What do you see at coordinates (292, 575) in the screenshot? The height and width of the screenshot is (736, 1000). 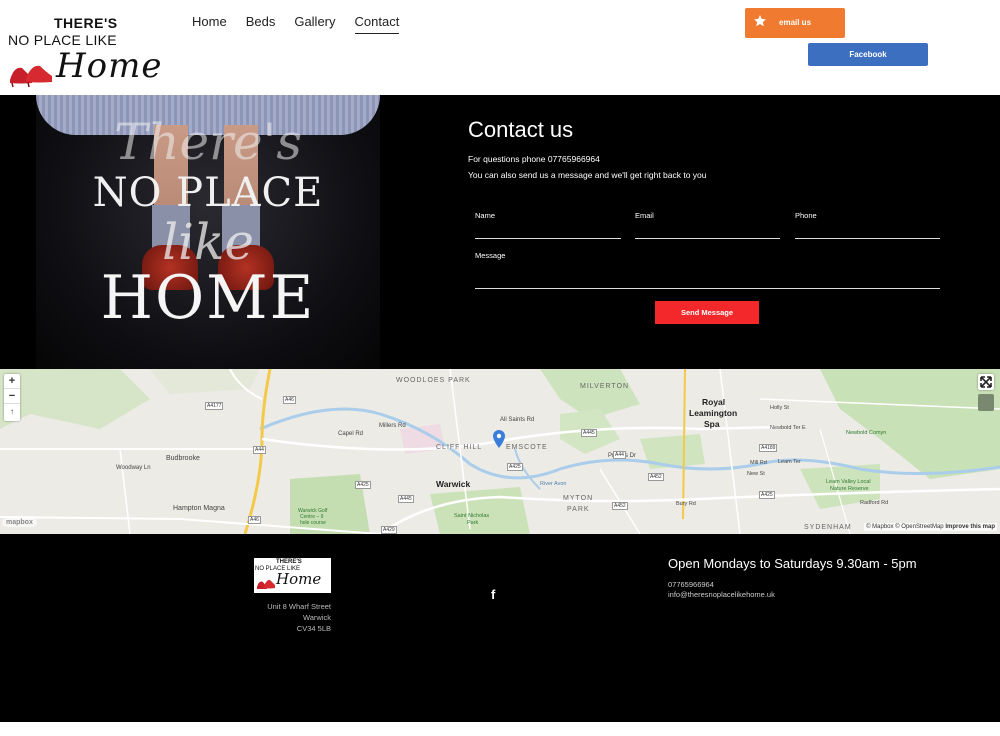 I see `footer-logo: THERE'S NO PLACE LIKE Home` at bounding box center [292, 575].